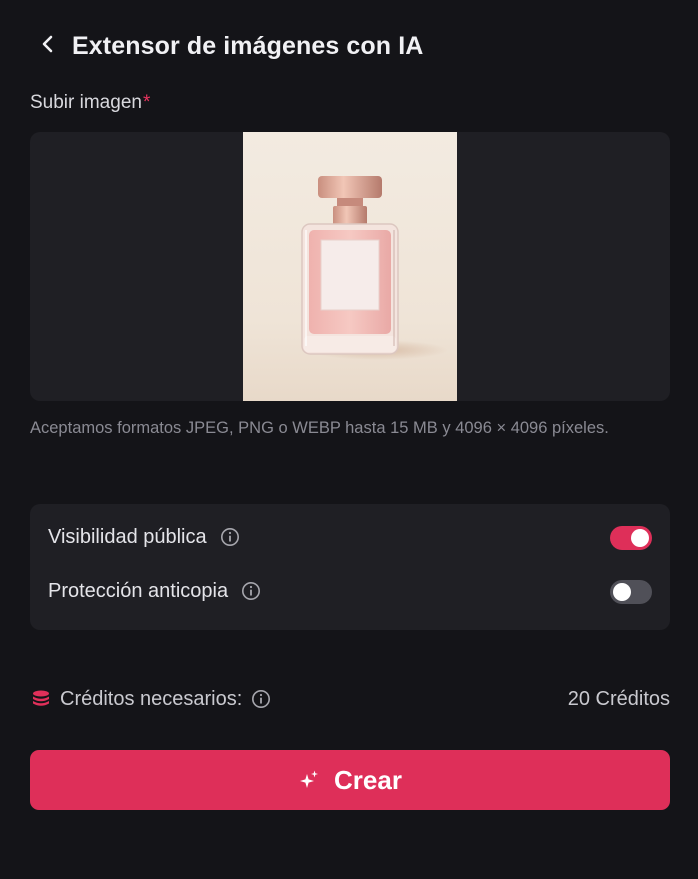 The height and width of the screenshot is (879, 698). I want to click on option-copy-protection: Protección anticopia, so click(350, 591).